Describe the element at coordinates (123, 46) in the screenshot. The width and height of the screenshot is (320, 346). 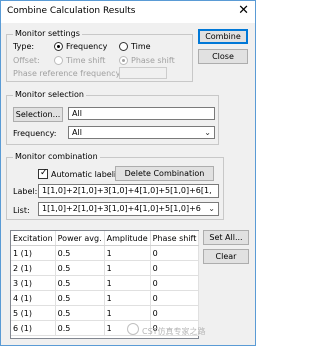
I see `type-time-radio` at that location.